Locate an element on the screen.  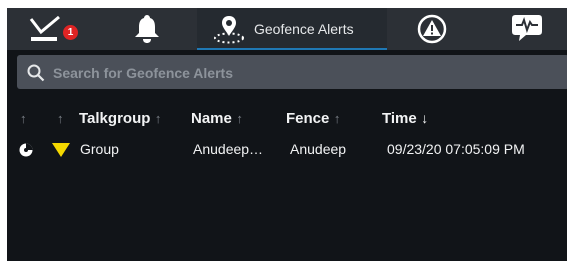
column-header-time: Time ↓ is located at coordinates (405, 119).